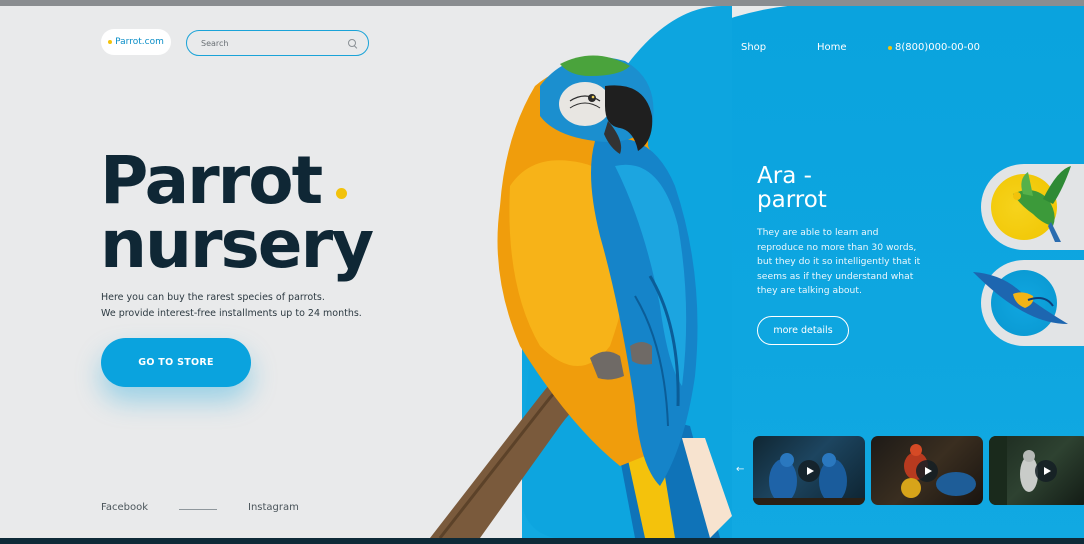  Describe the element at coordinates (542, 541) in the screenshot. I see `bottom-bar` at that location.